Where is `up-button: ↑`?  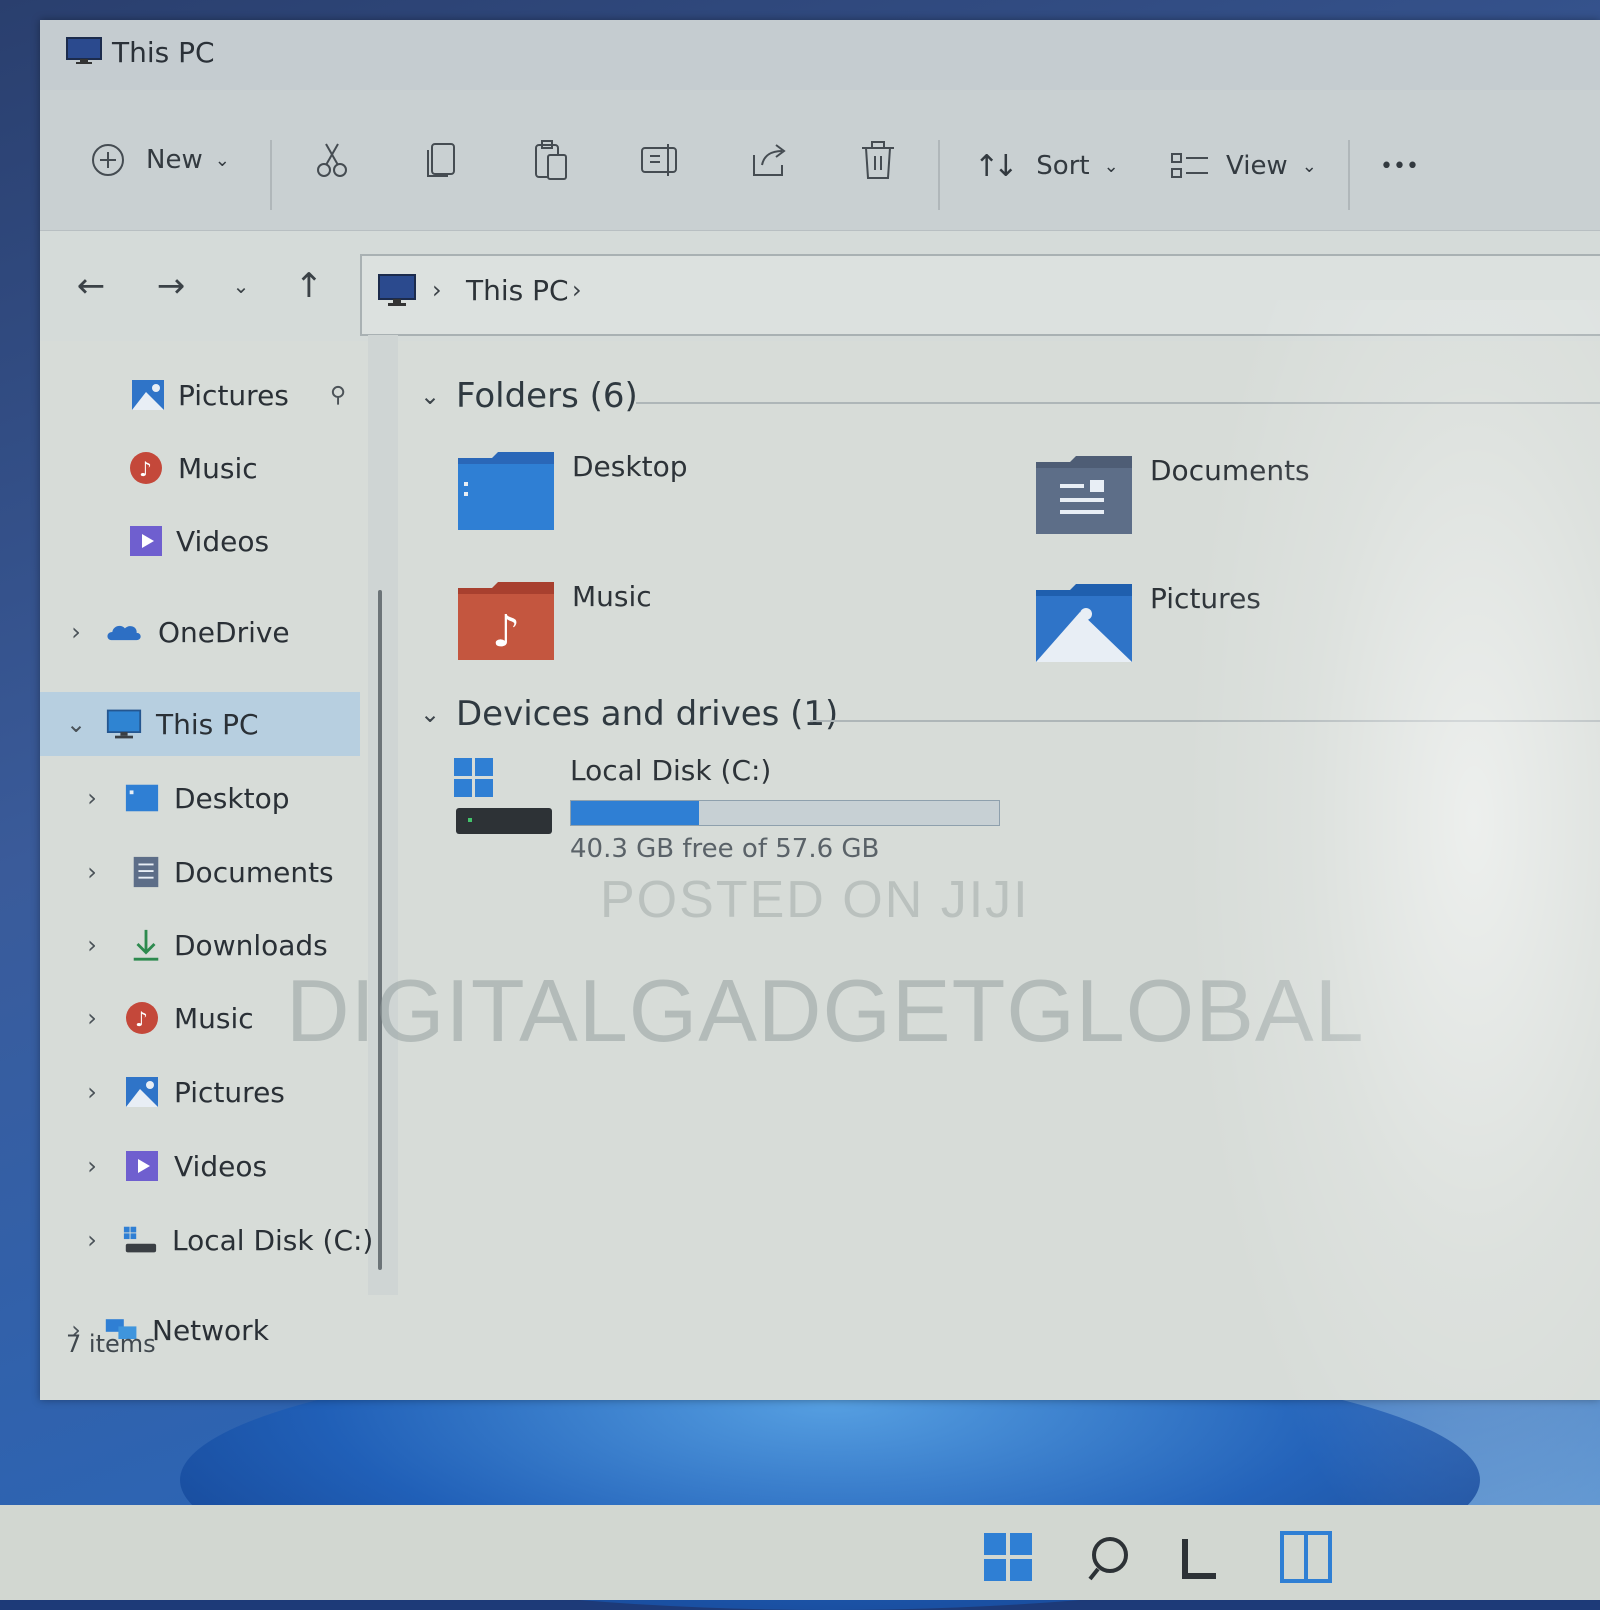 up-button: ↑ is located at coordinates (309, 286).